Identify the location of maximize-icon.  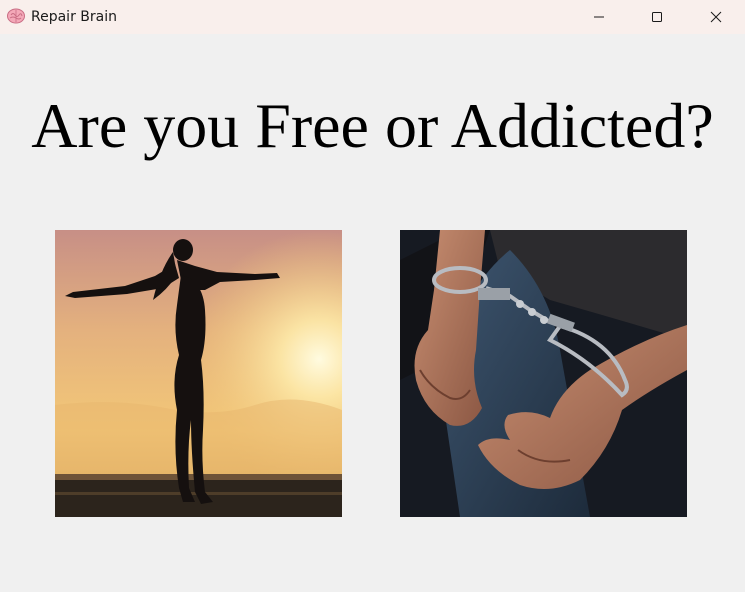
(657, 17).